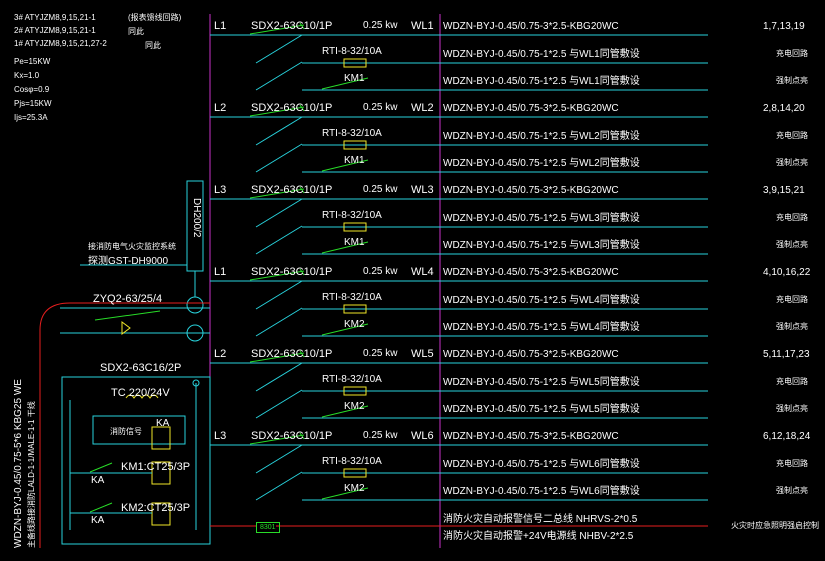  What do you see at coordinates (32, 61) in the screenshot?
I see `param-pe: Pe=15KW` at bounding box center [32, 61].